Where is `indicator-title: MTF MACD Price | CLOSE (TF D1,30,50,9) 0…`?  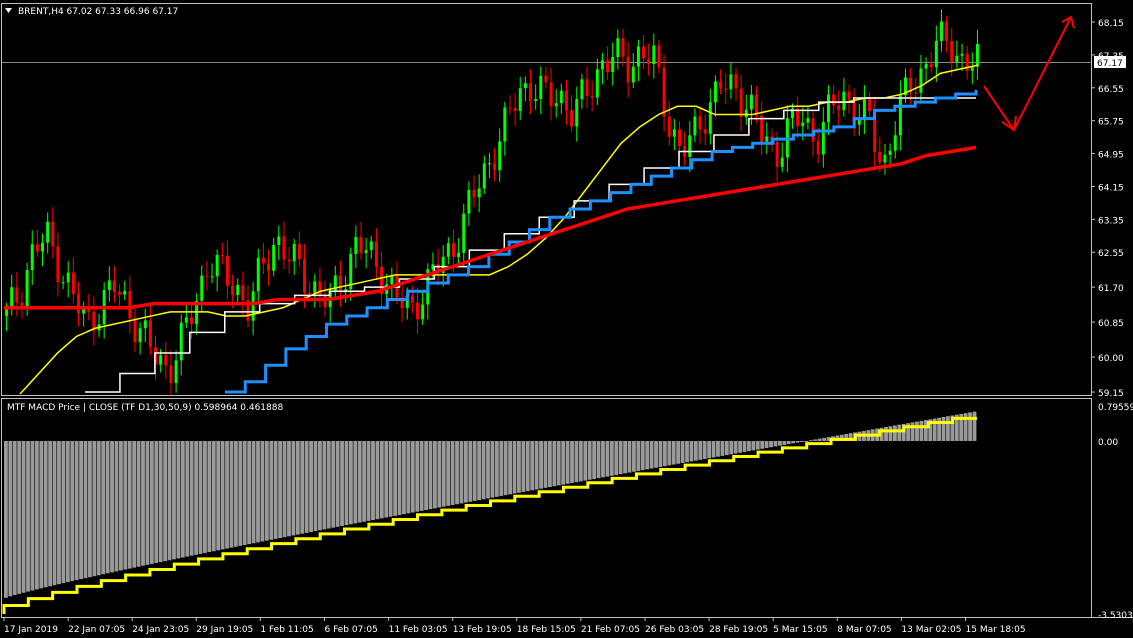 indicator-title: MTF MACD Price | CLOSE (TF D1,30,50,9) 0… is located at coordinates (145, 408).